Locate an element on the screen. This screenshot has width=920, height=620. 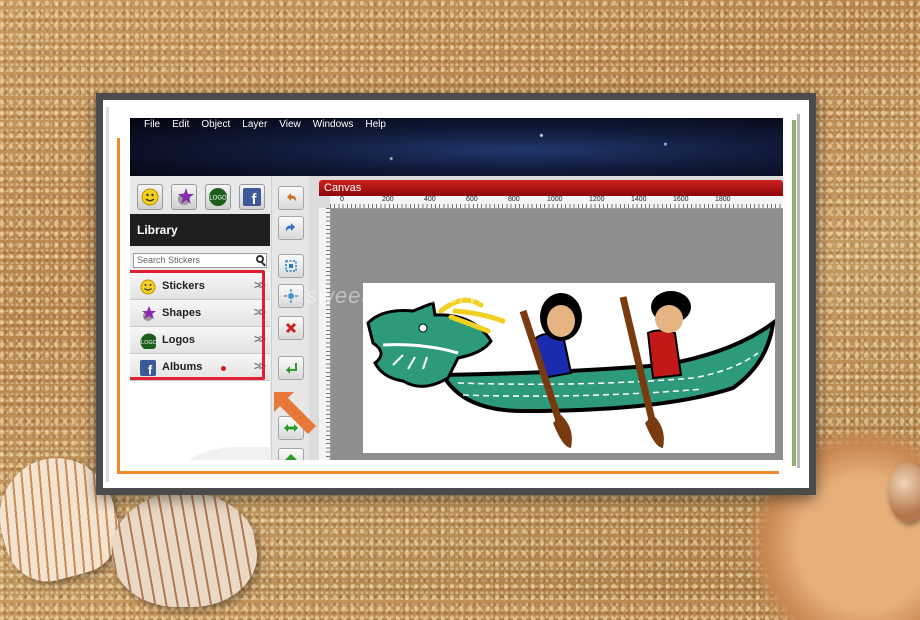
redo-button is located at coordinates (291, 228).